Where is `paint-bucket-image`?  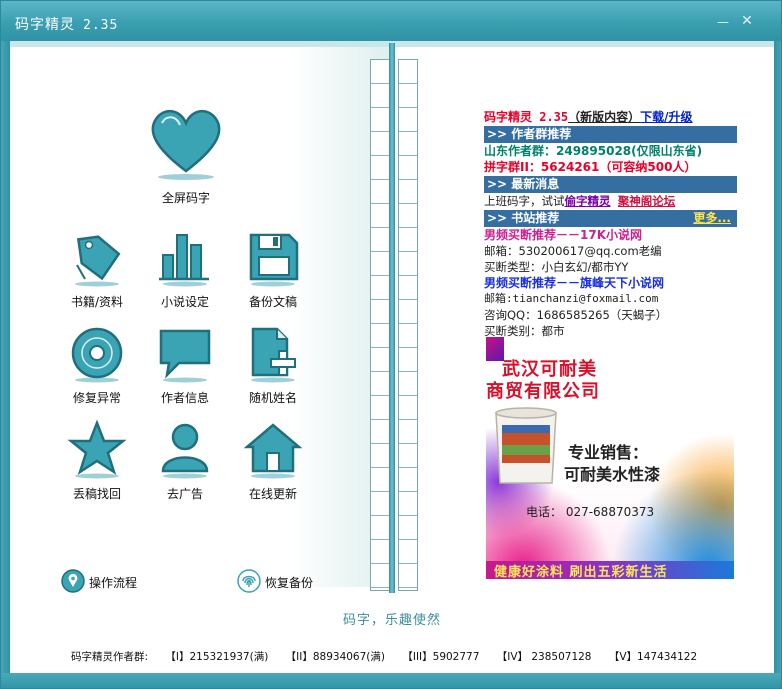
paint-bucket-image is located at coordinates (526, 445).